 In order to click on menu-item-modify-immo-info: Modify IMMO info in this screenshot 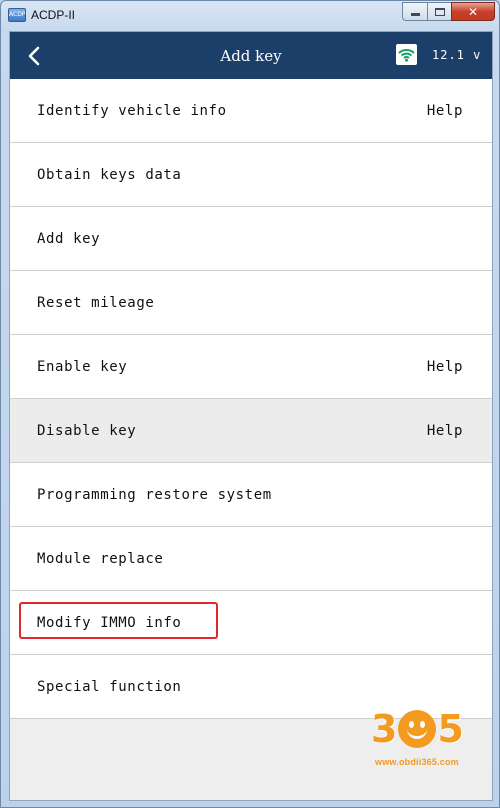, I will do `click(251, 623)`.